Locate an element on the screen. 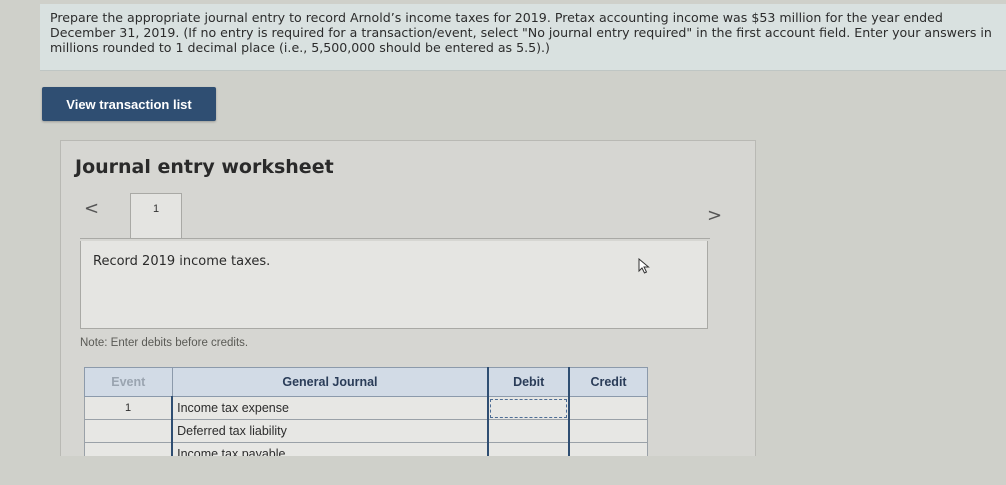  tab-divider is located at coordinates (395, 238).